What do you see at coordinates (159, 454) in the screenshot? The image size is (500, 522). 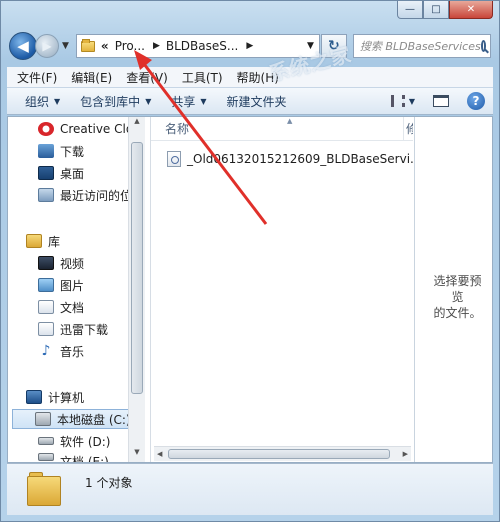 I see `scroll-left-icon: ◀` at bounding box center [159, 454].